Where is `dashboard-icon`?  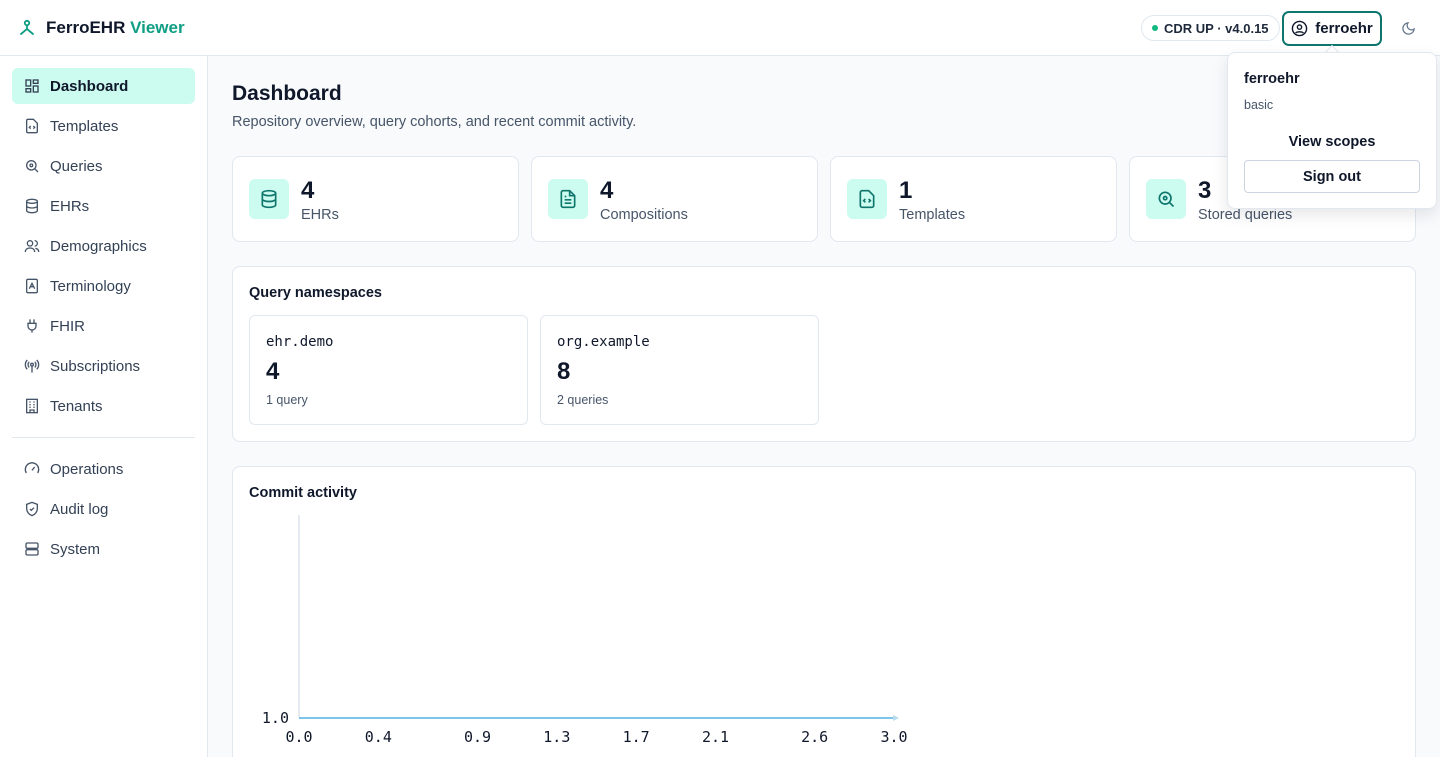 dashboard-icon is located at coordinates (32, 86).